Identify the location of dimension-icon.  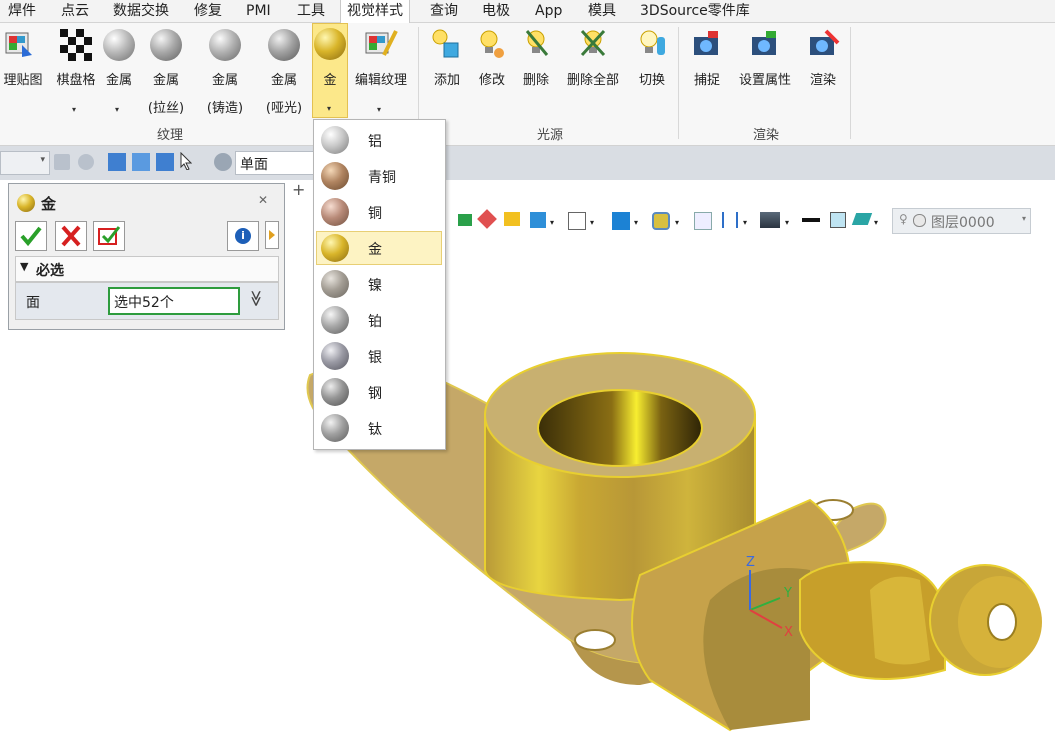
(730, 220).